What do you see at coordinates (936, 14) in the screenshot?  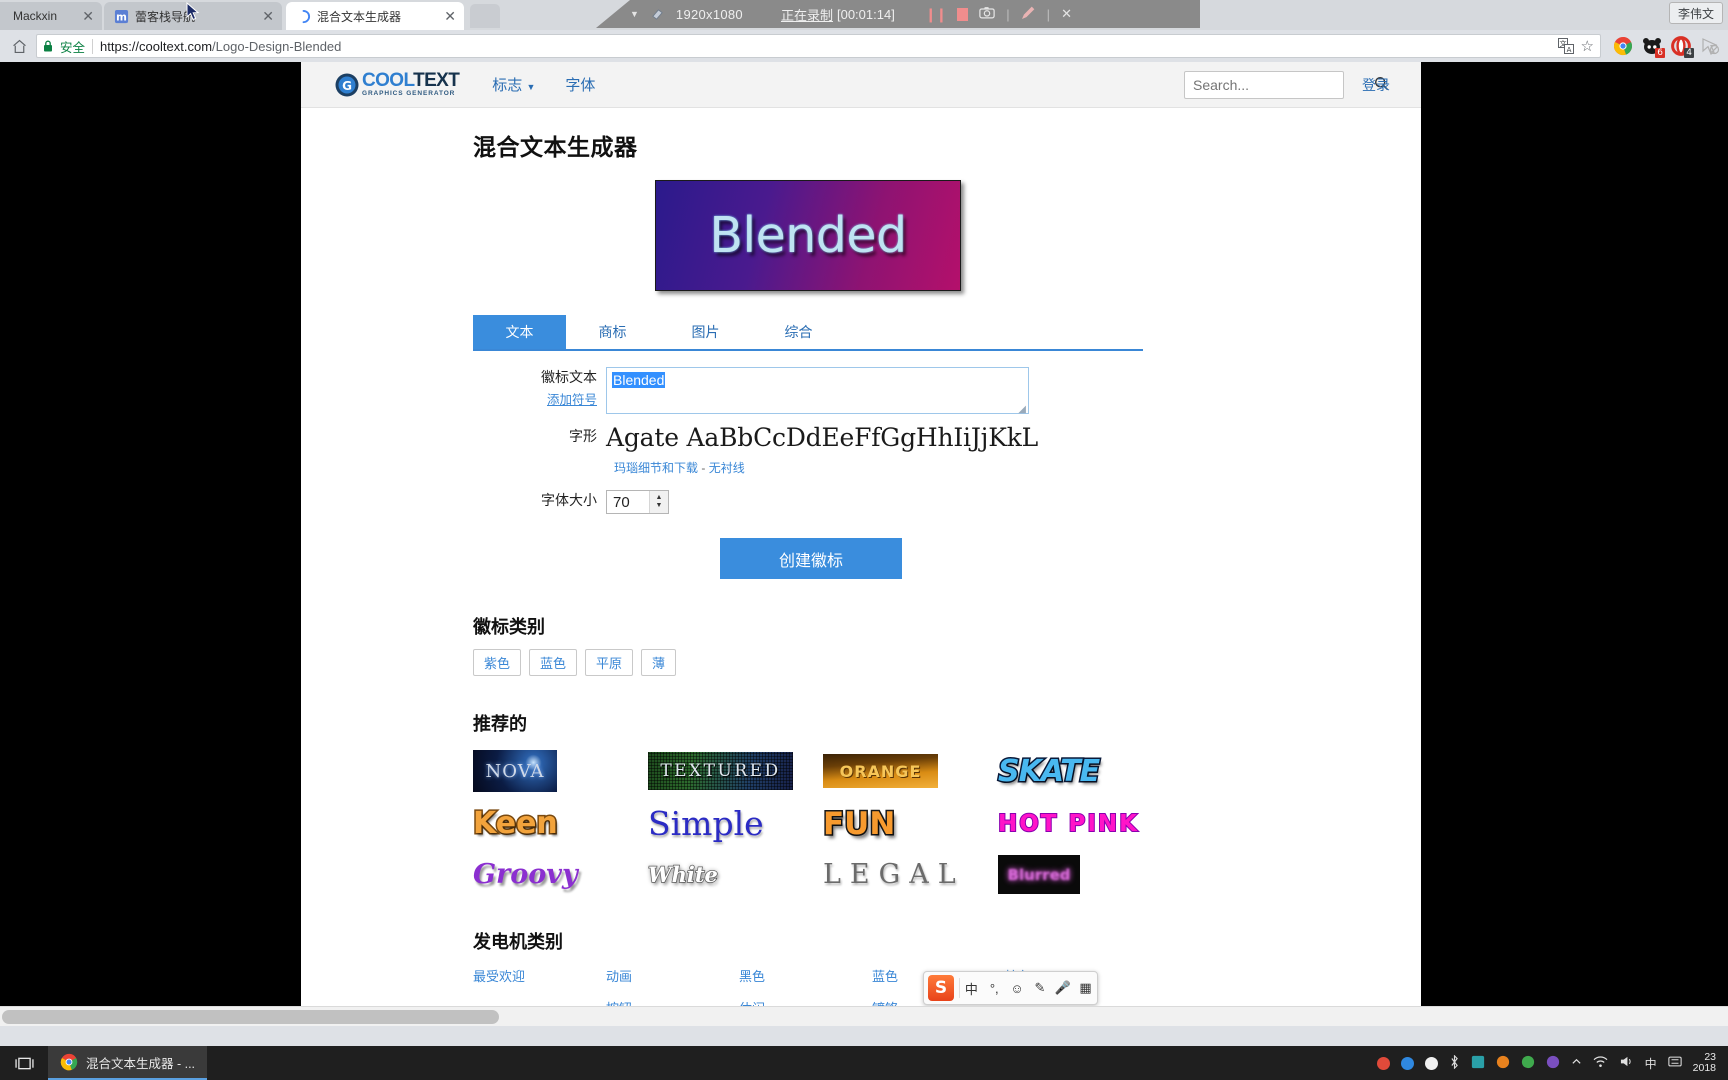 I see `pause-button: ❙❙` at bounding box center [936, 14].